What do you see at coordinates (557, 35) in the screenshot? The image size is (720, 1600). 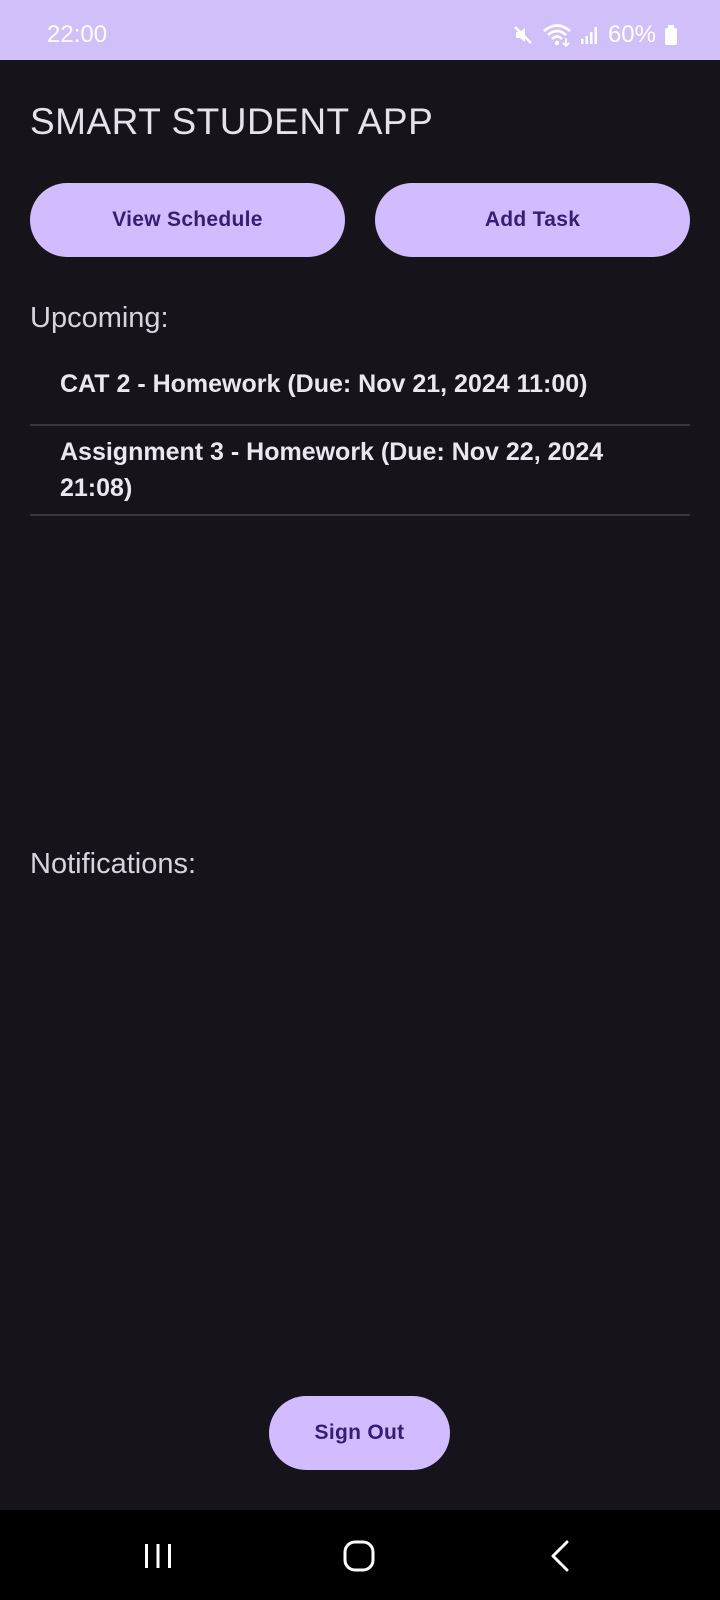 I see `wifi-icon` at bounding box center [557, 35].